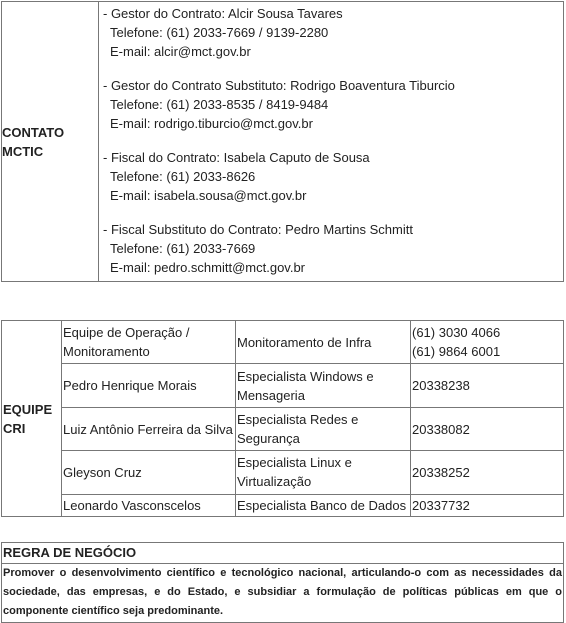 This screenshot has width=566, height=623. Describe the element at coordinates (211, 123) in the screenshot. I see `contact-email: E-mail: rodrigo.tiburcio@mct.gov.br` at that location.